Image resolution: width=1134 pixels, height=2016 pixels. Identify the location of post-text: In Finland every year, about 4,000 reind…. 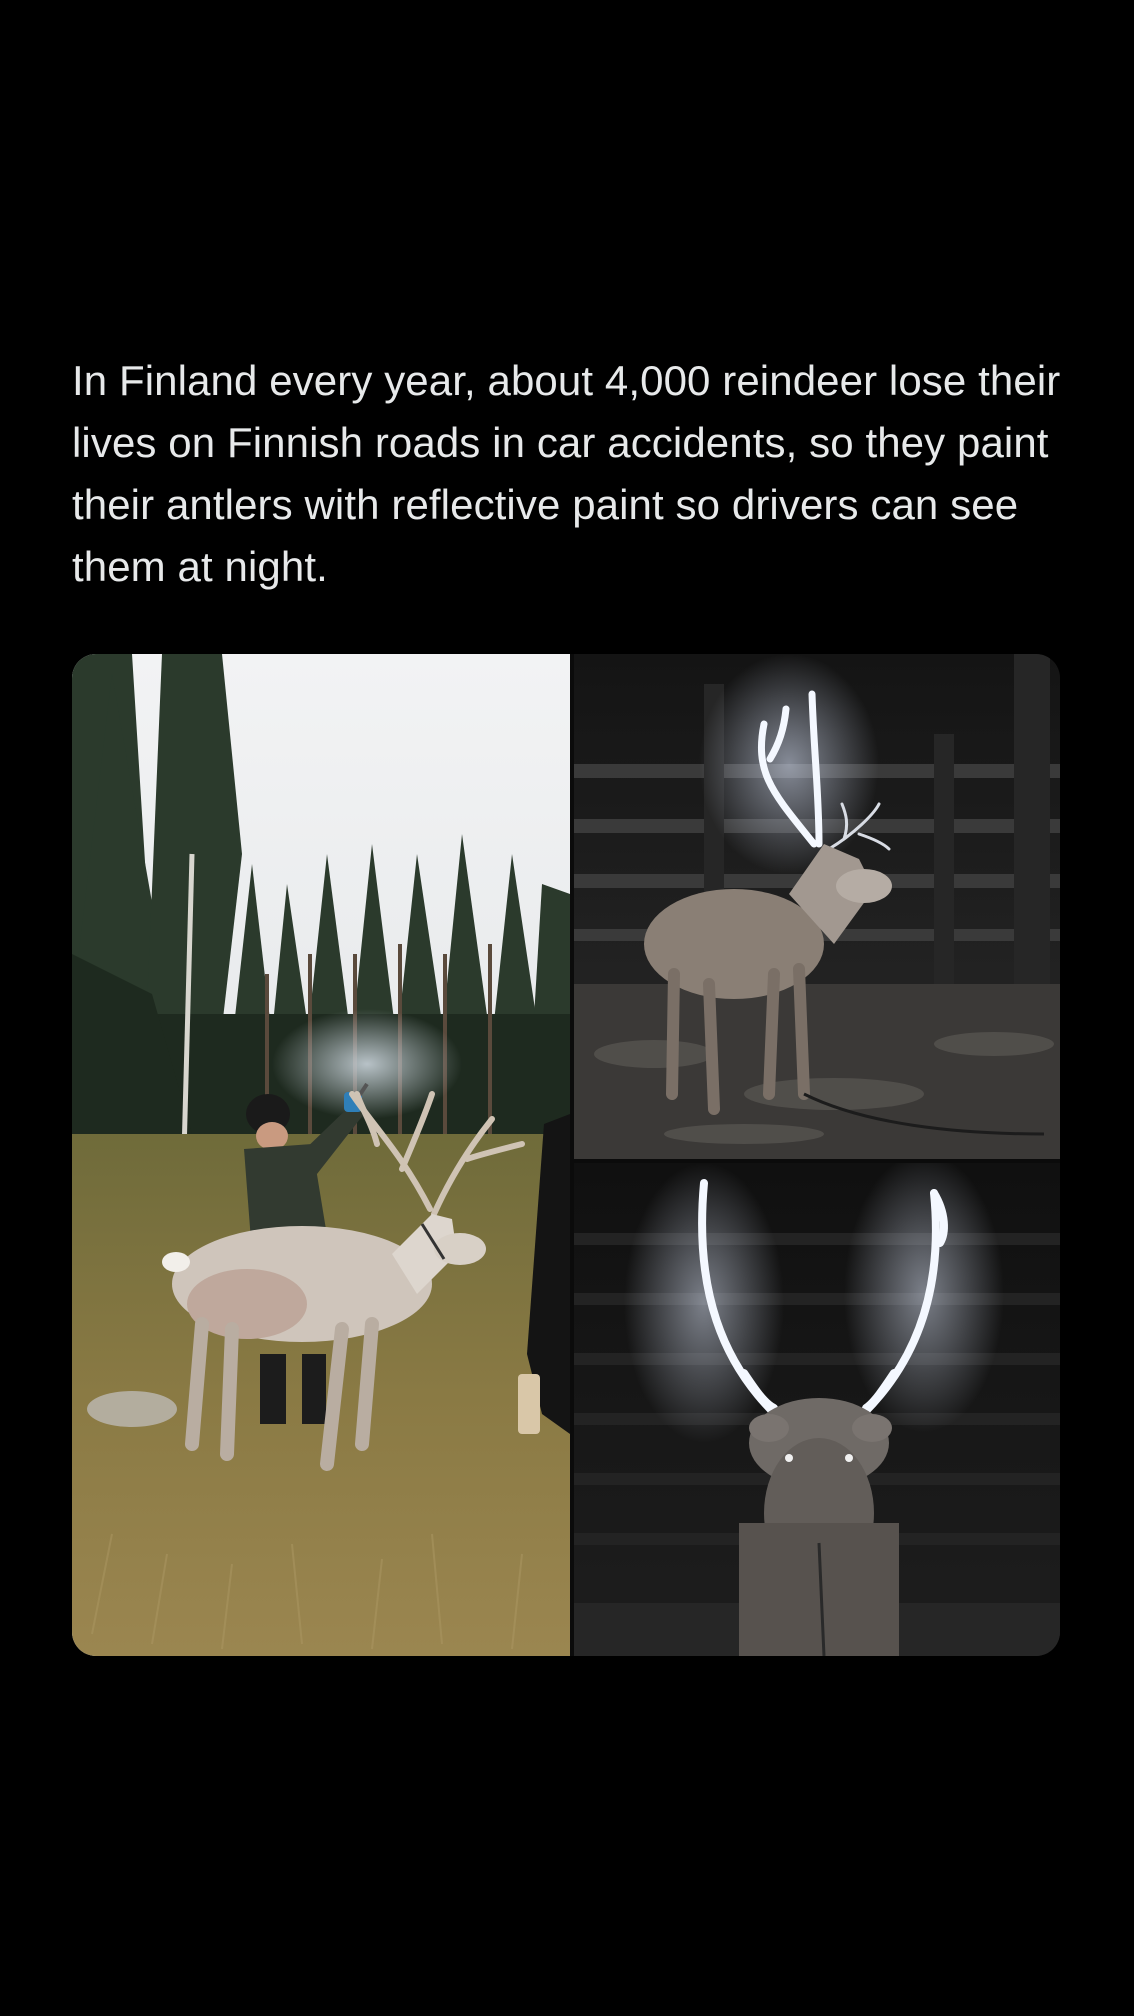
(566, 473).